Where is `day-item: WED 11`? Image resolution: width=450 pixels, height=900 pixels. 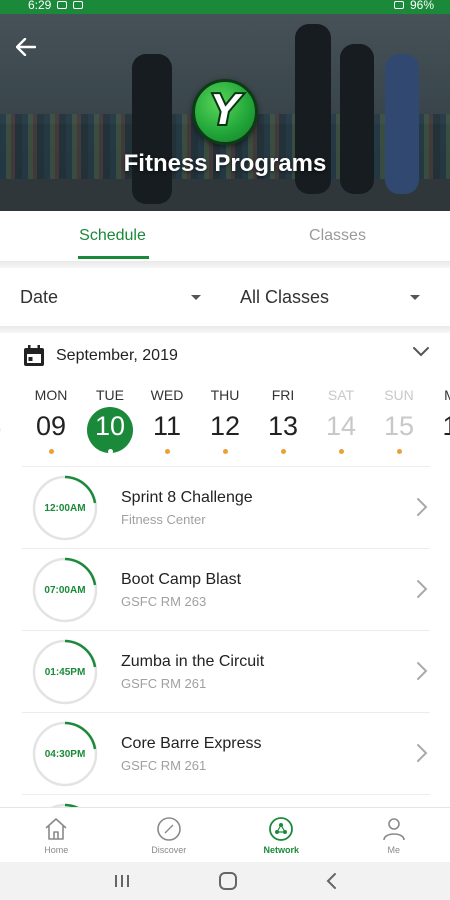 day-item: WED 11 is located at coordinates (167, 419).